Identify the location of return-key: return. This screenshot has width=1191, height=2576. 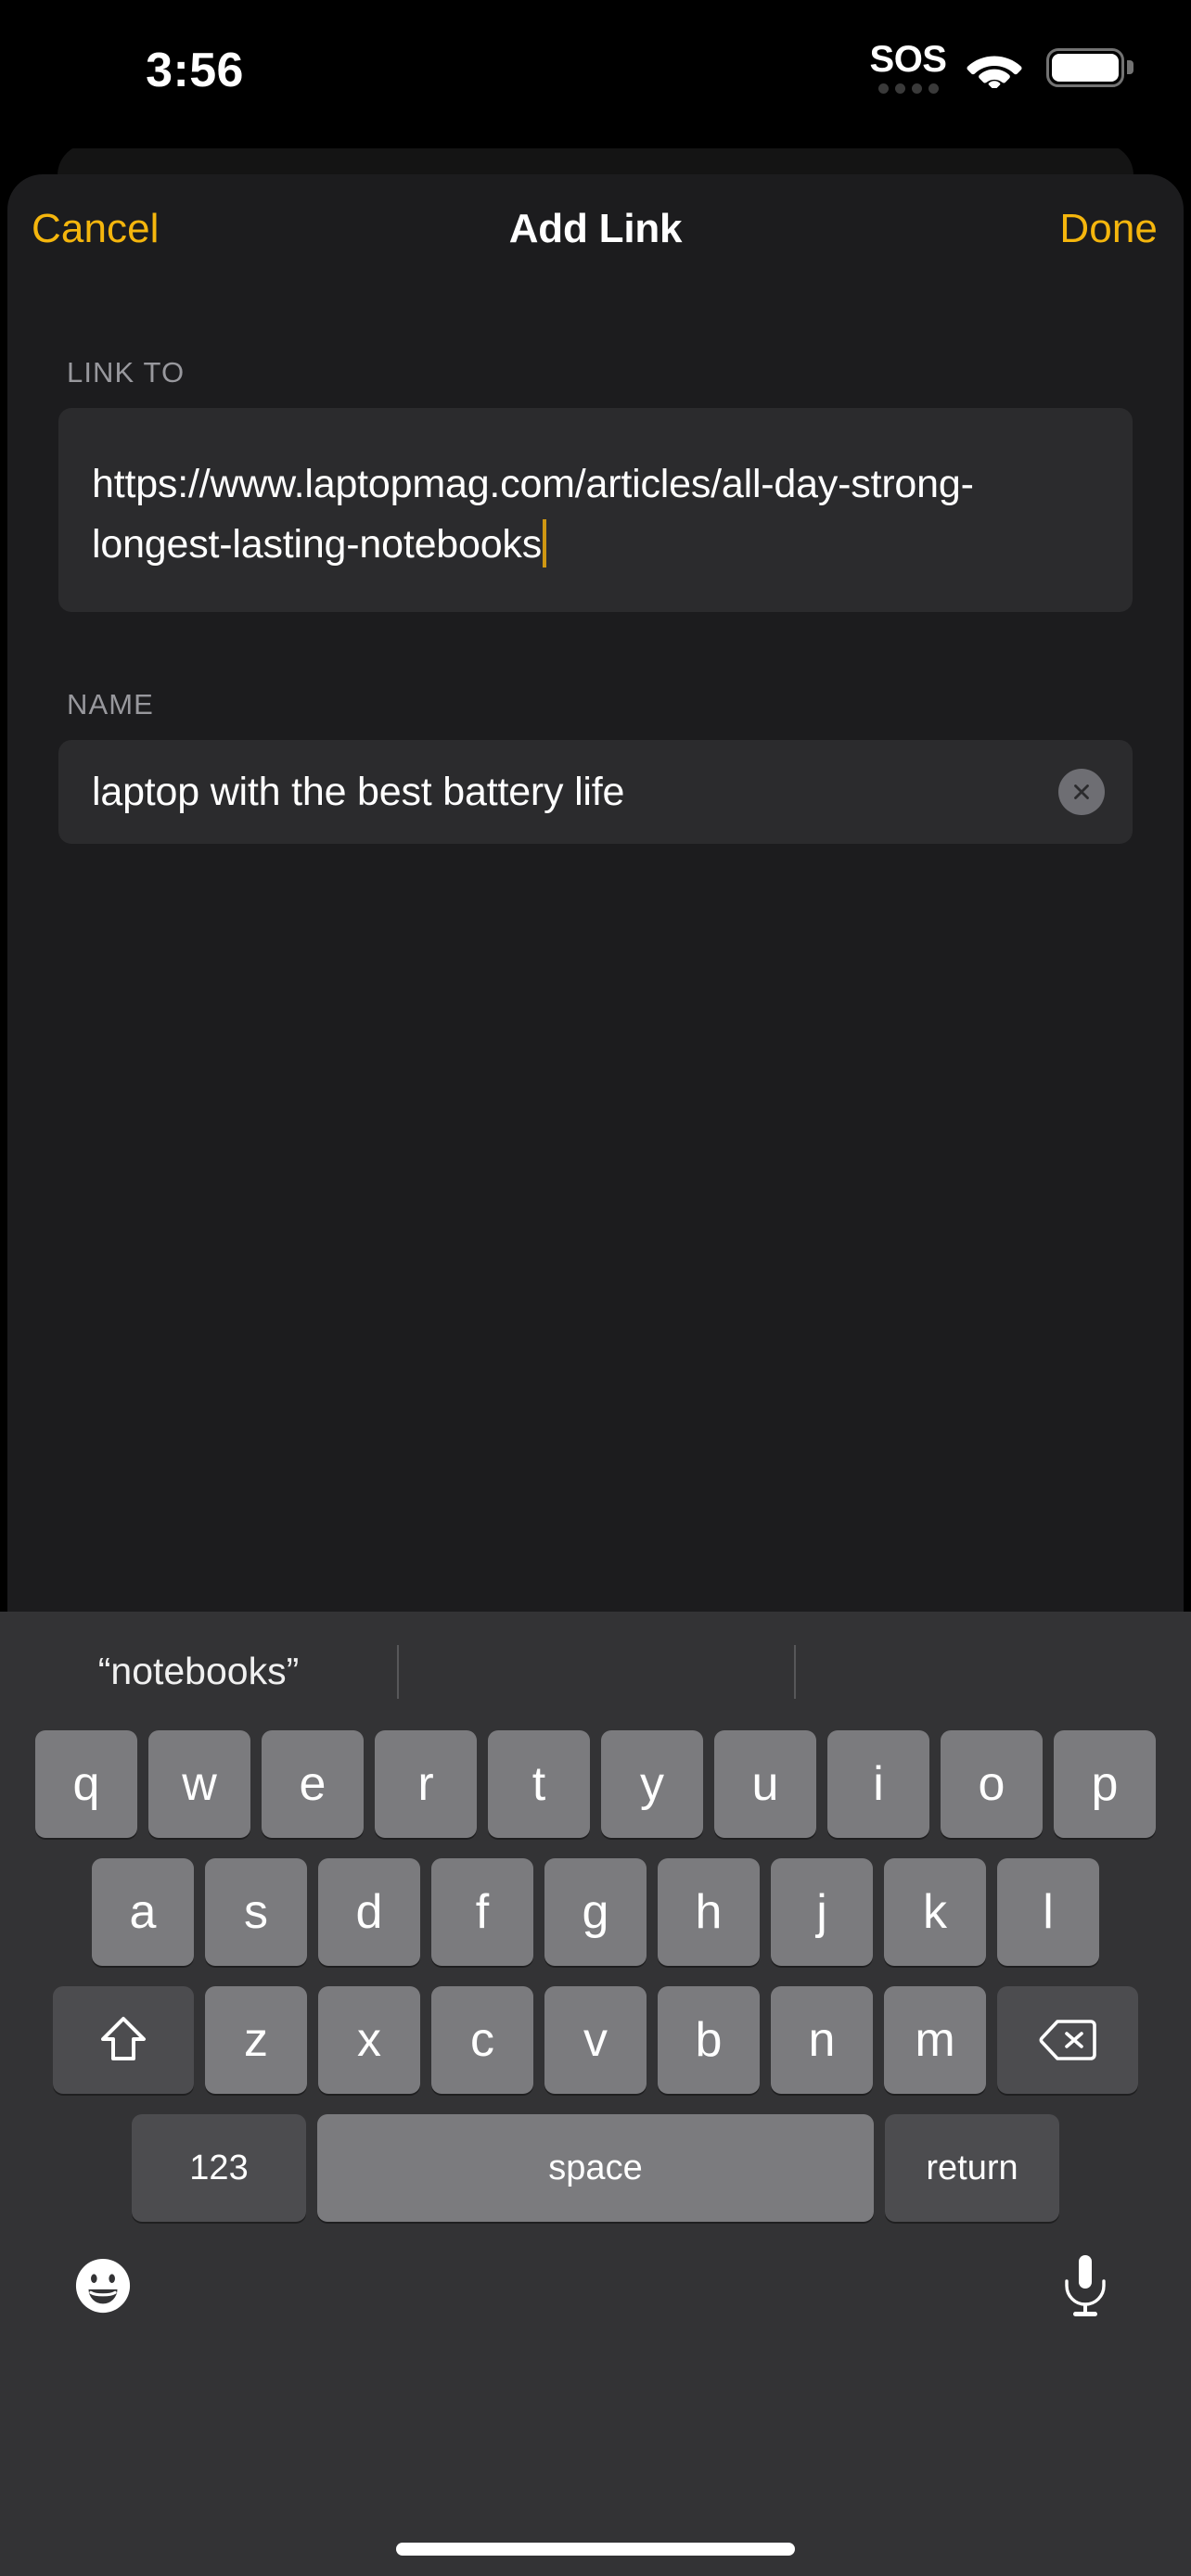
(972, 2168).